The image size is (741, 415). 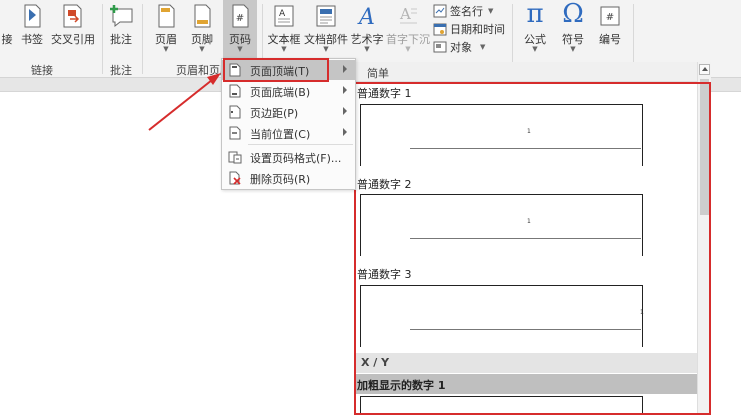 I want to click on header-button: 页眉 ▼, so click(x=166, y=31).